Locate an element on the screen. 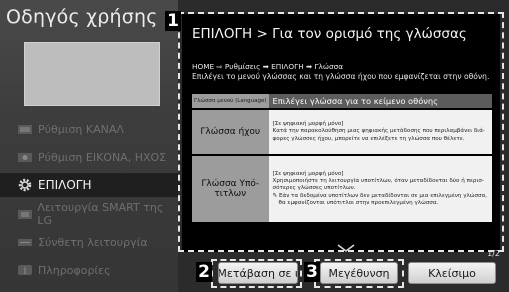  menu-item-label: Ρύθμιση ΚΑΝΑΛ is located at coordinates (81, 129).